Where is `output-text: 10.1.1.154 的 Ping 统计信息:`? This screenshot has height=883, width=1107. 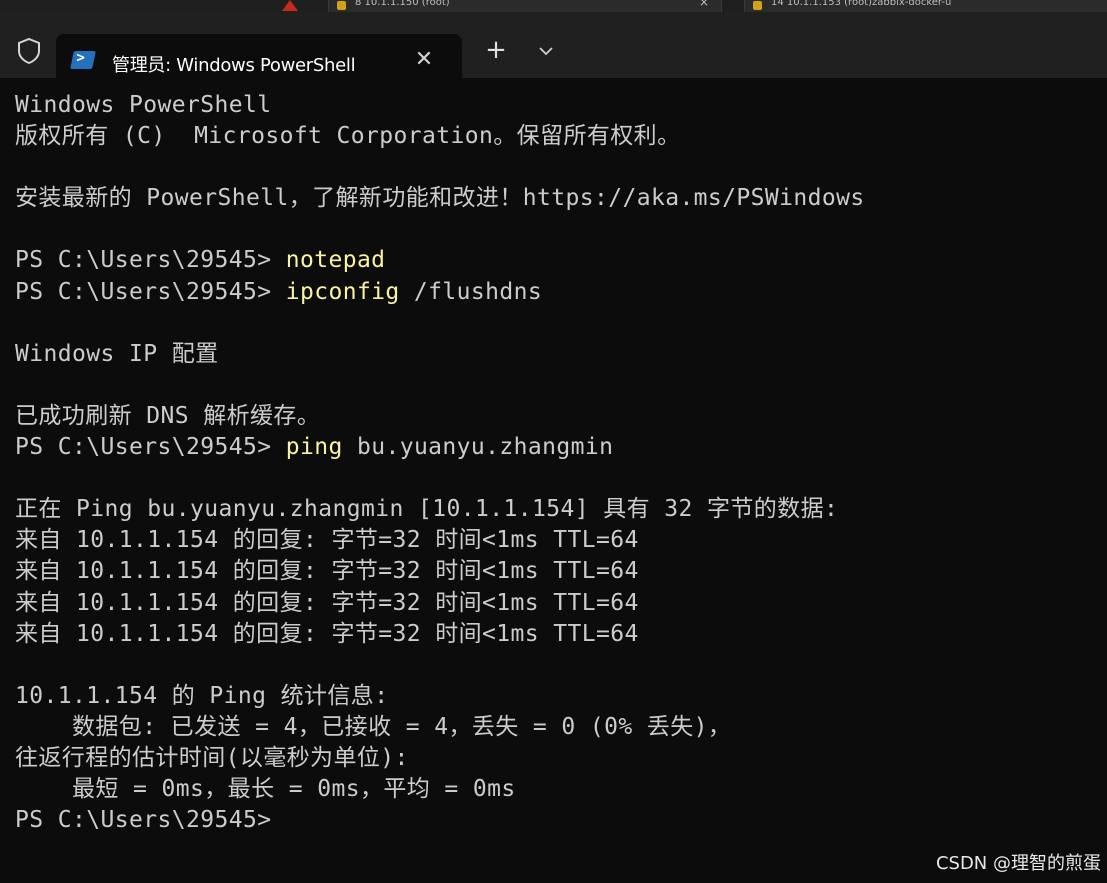 output-text: 10.1.1.154 的 Ping 统计信息: is located at coordinates (202, 695).